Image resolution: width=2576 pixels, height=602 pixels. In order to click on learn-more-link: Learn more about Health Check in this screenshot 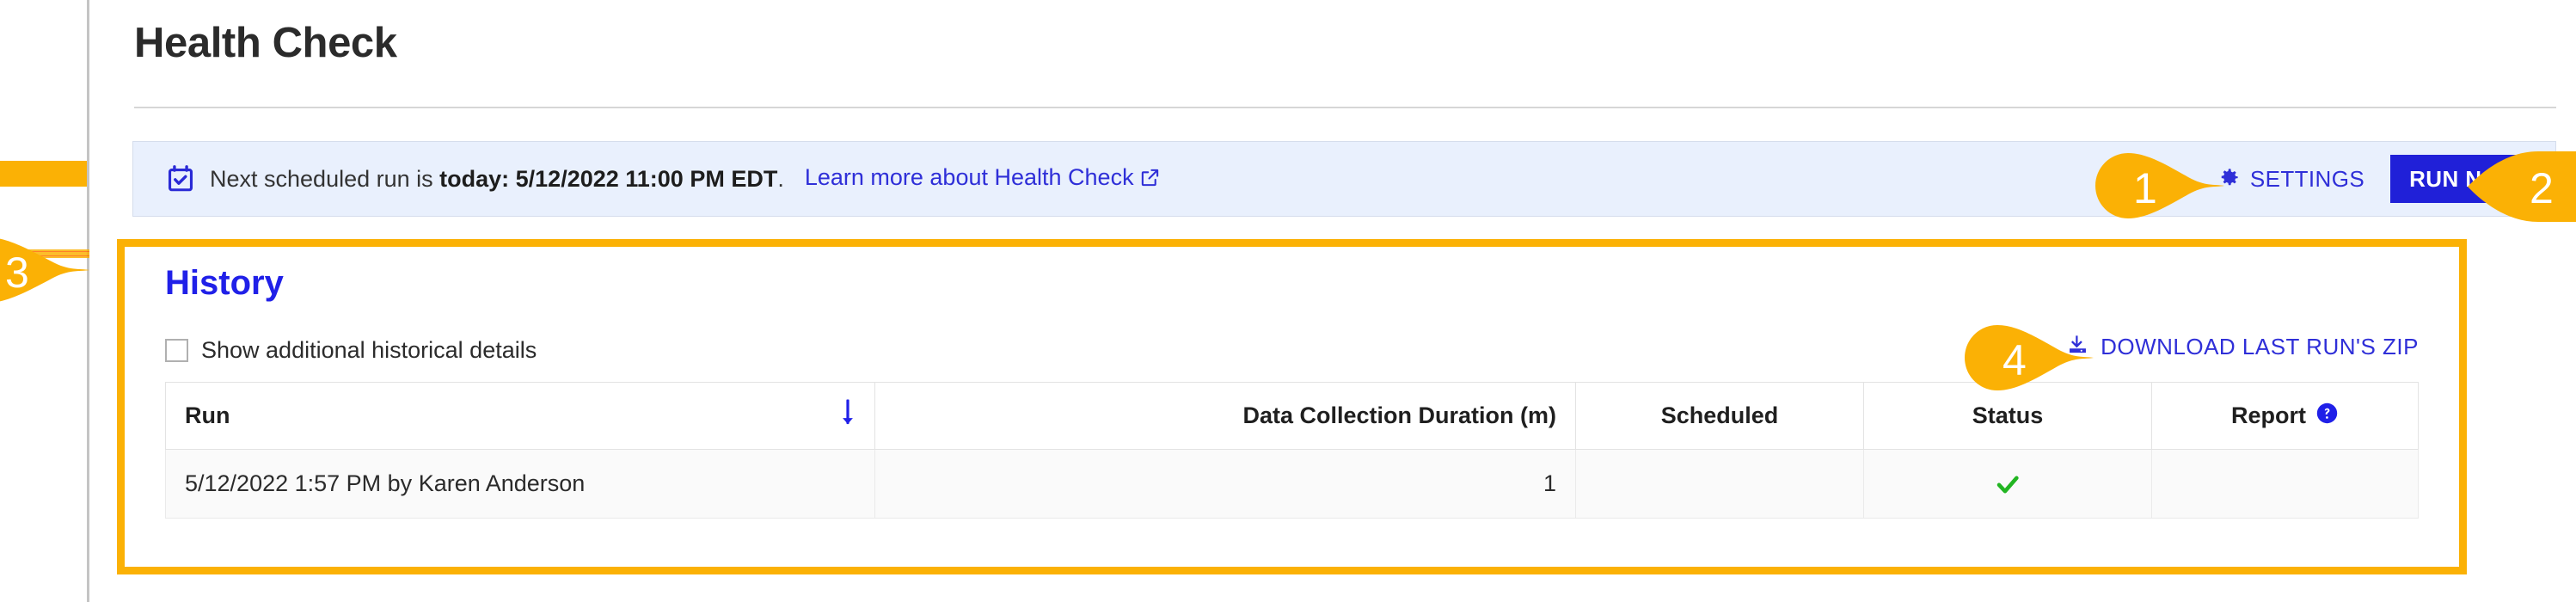, I will do `click(983, 179)`.